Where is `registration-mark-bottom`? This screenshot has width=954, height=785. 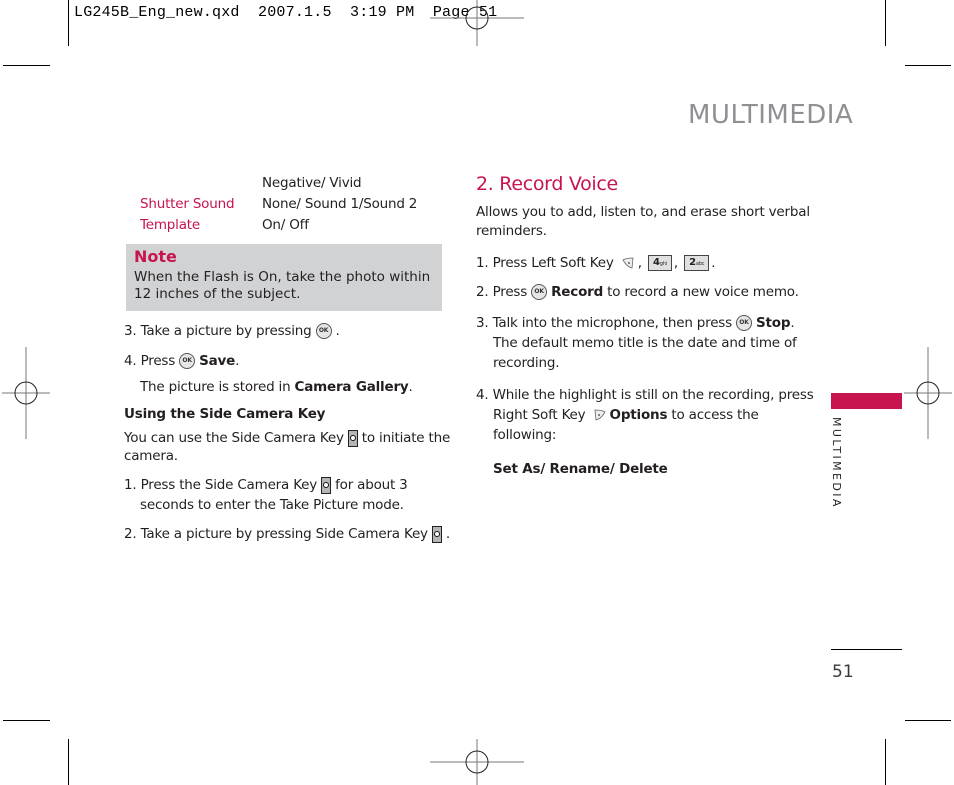
registration-mark-bottom is located at coordinates (477, 762).